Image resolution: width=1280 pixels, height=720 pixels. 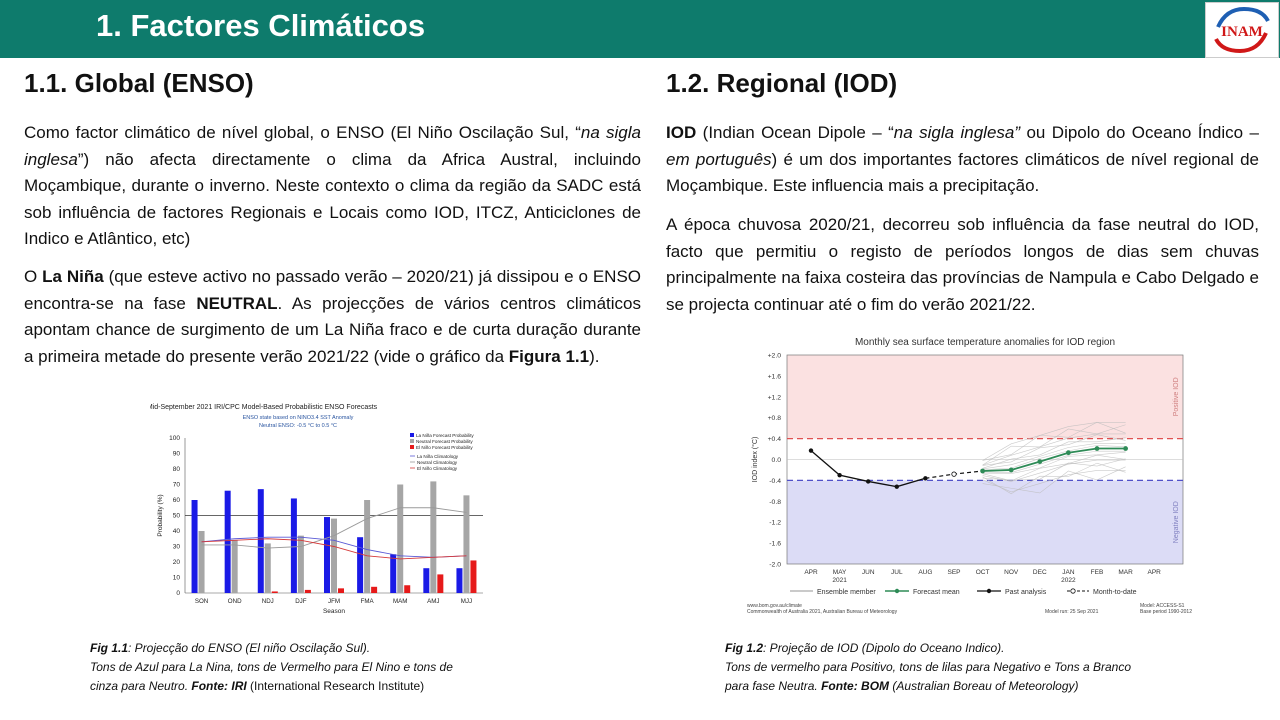 What do you see at coordinates (177, 469) in the screenshot?
I see `y-tick-label: 80` at bounding box center [177, 469].